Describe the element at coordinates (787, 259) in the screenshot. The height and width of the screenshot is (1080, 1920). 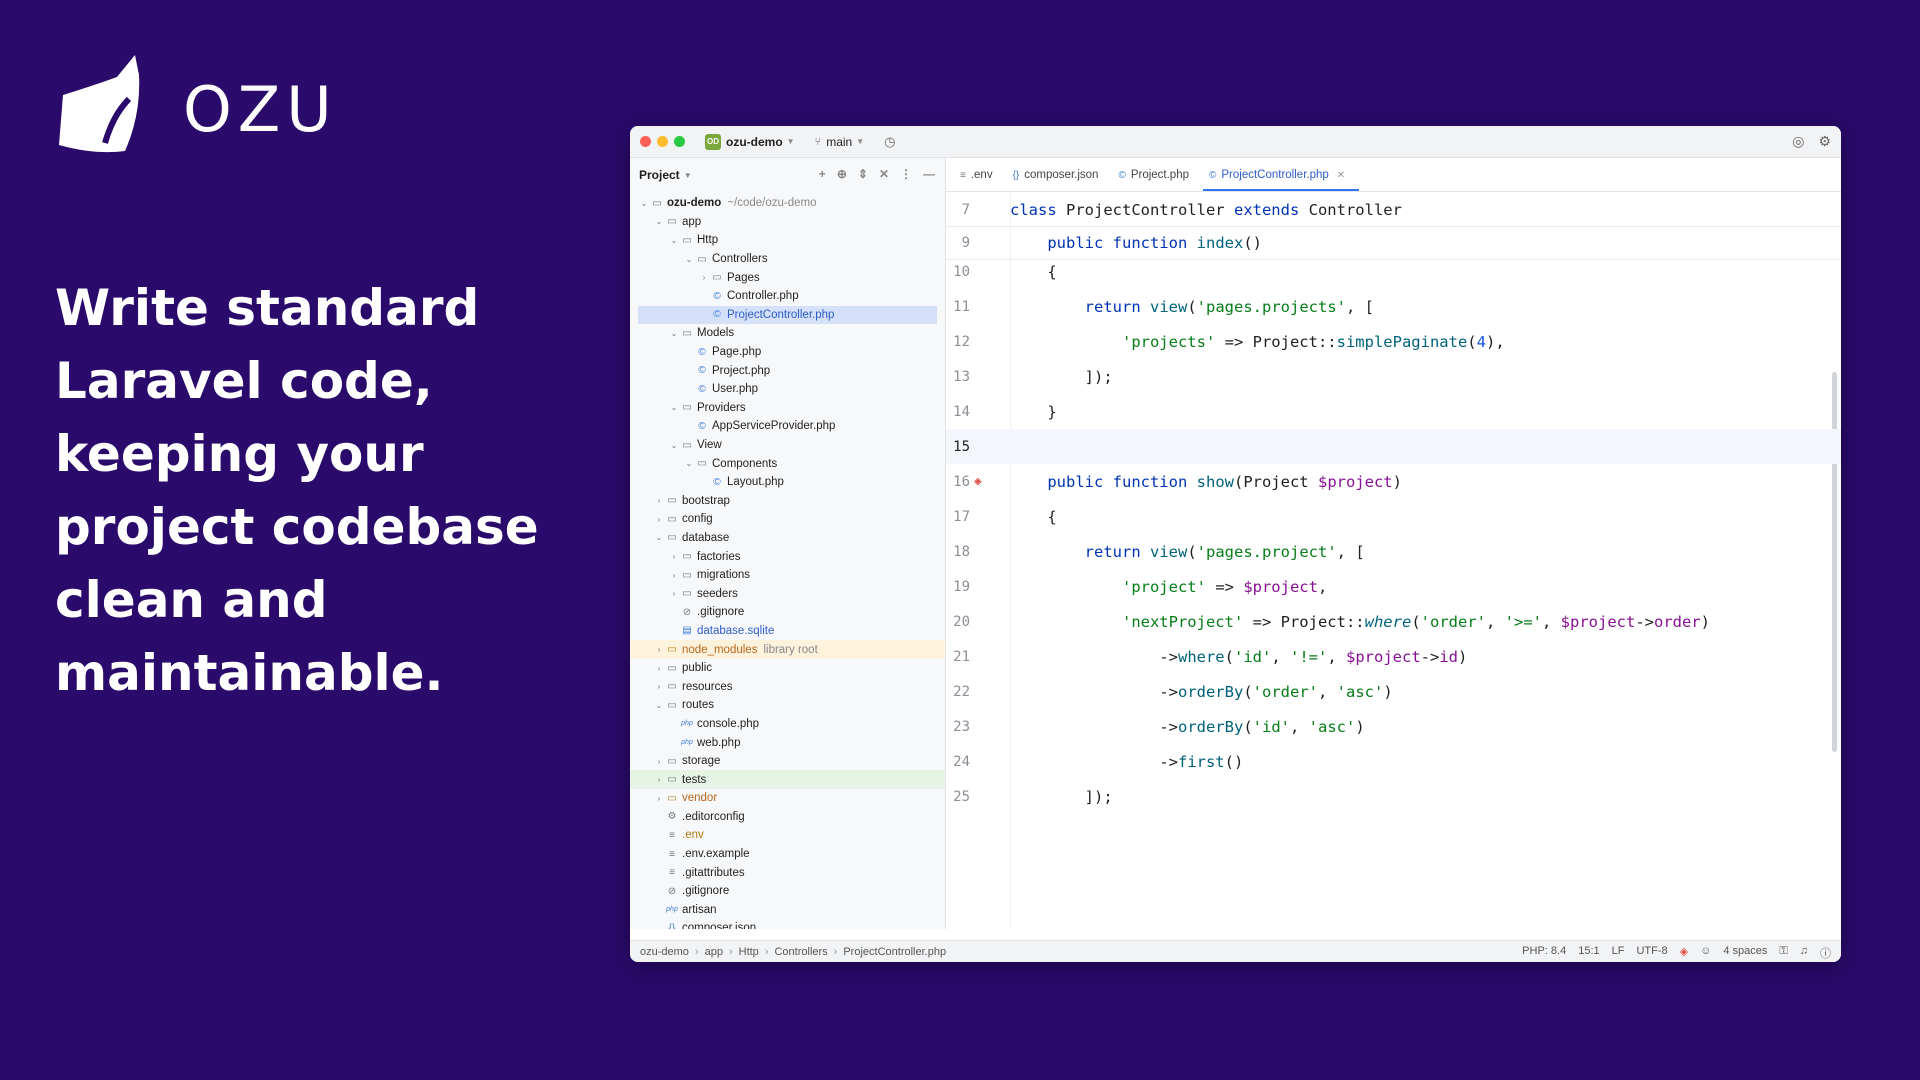
I see `tree-item: ⌄ ▭ Controllers` at that location.